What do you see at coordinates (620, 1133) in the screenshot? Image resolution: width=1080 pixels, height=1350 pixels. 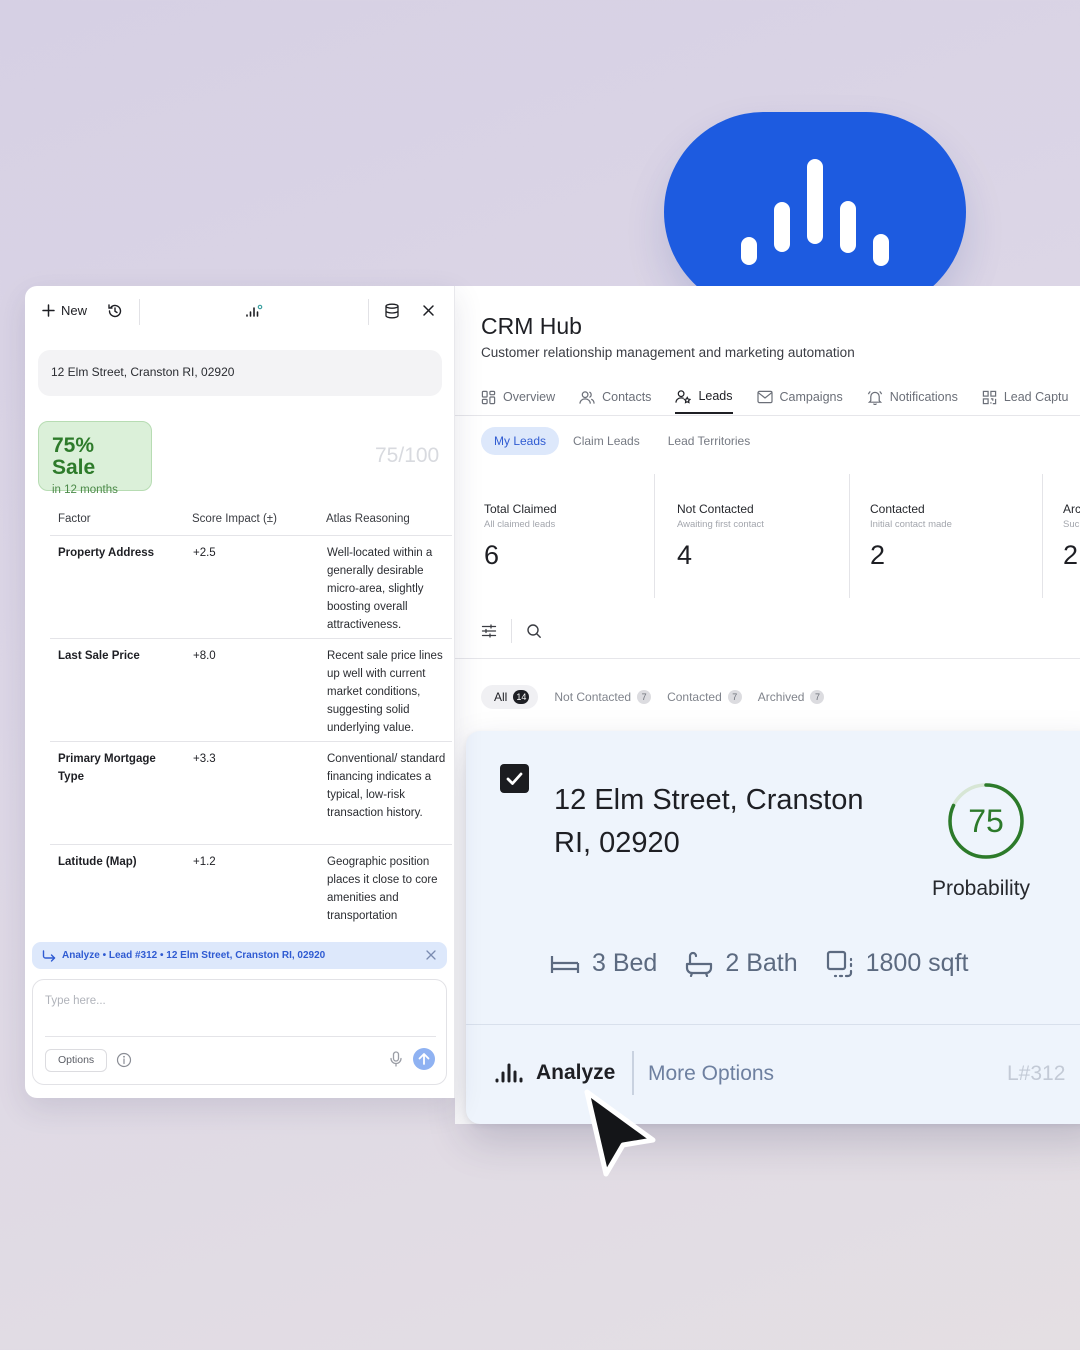 I see `mouse-cursor-icon` at bounding box center [620, 1133].